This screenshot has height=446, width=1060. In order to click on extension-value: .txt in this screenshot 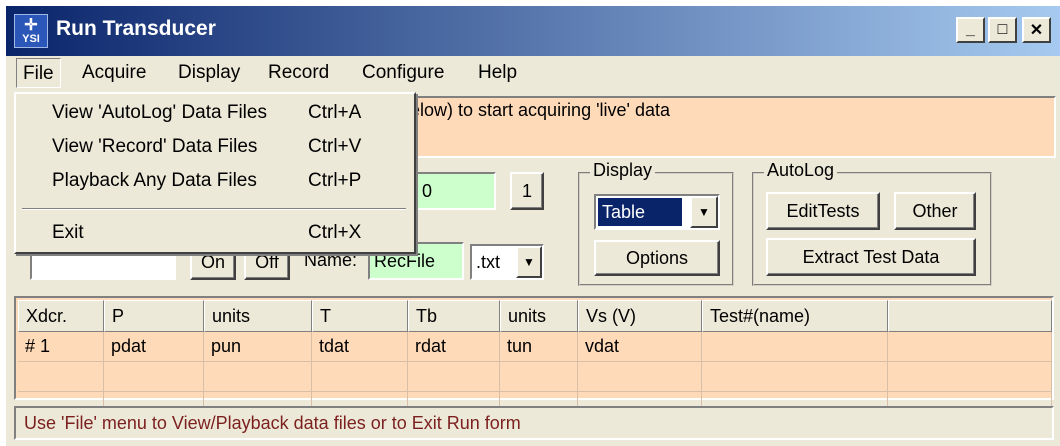, I will do `click(488, 262)`.